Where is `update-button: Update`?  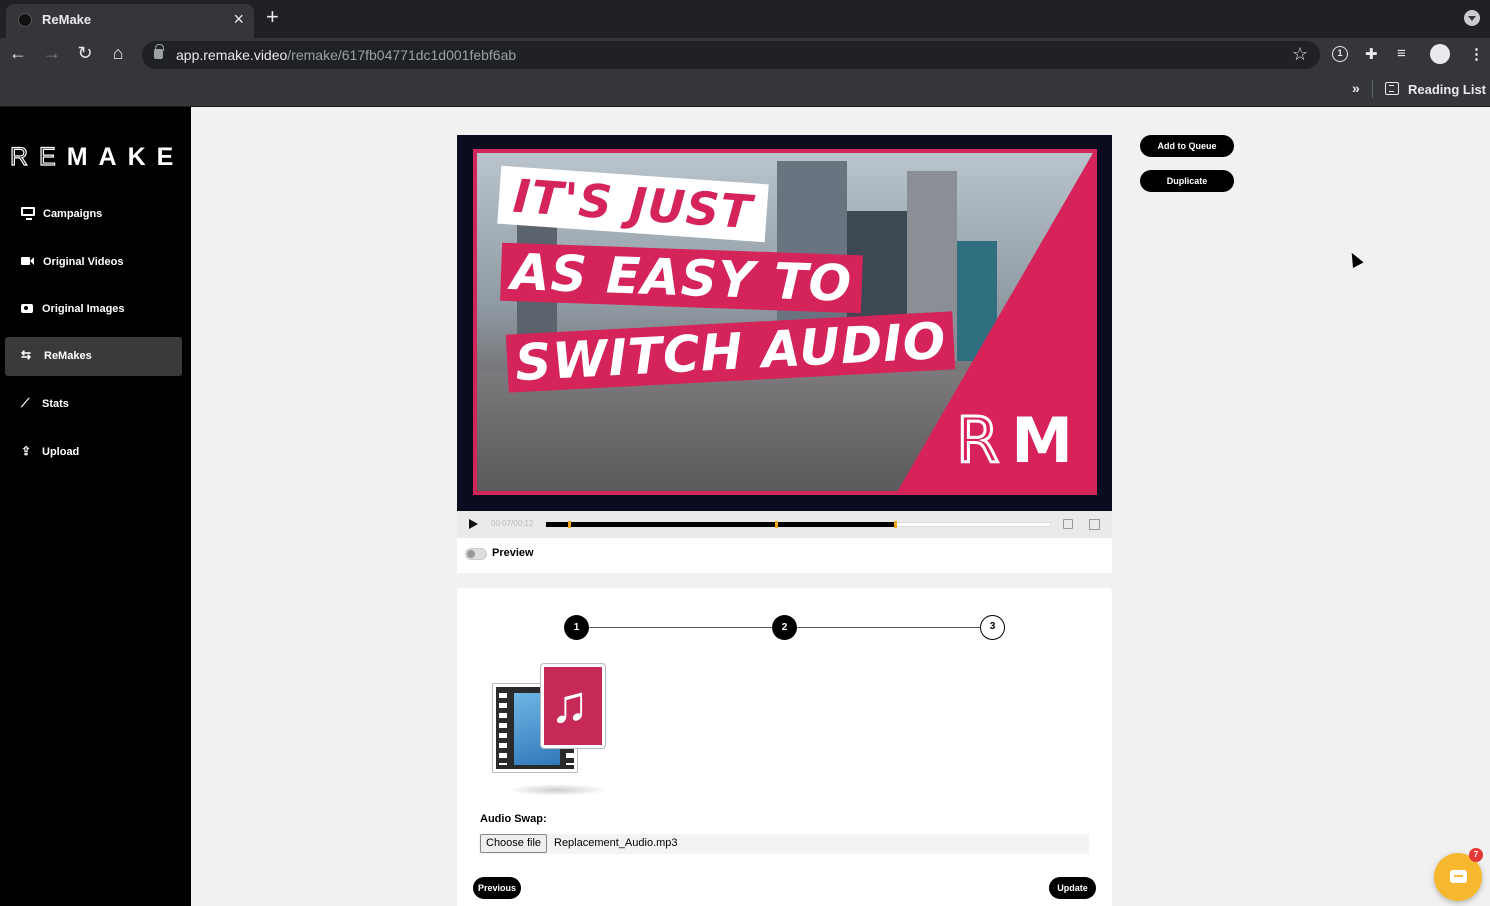 update-button: Update is located at coordinates (1072, 888).